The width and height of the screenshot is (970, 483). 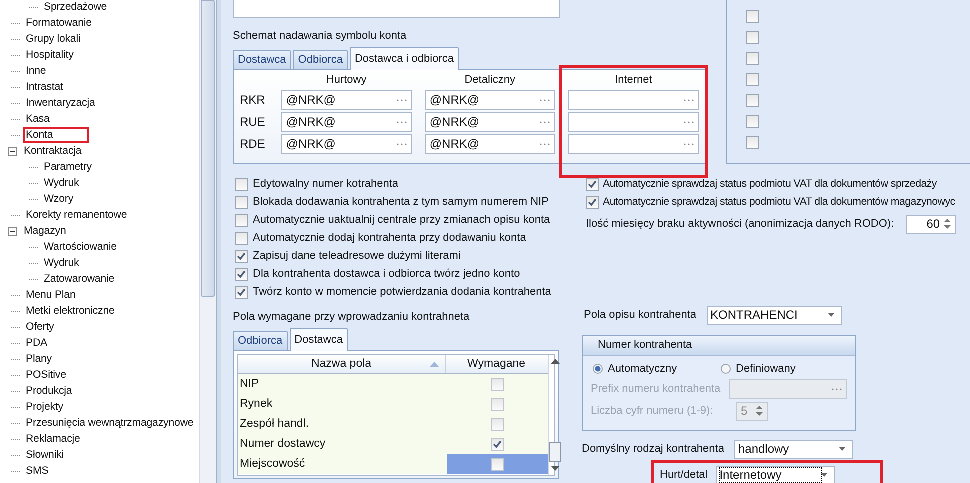 What do you see at coordinates (60, 103) in the screenshot?
I see `tree-item: Inwentaryzacja` at bounding box center [60, 103].